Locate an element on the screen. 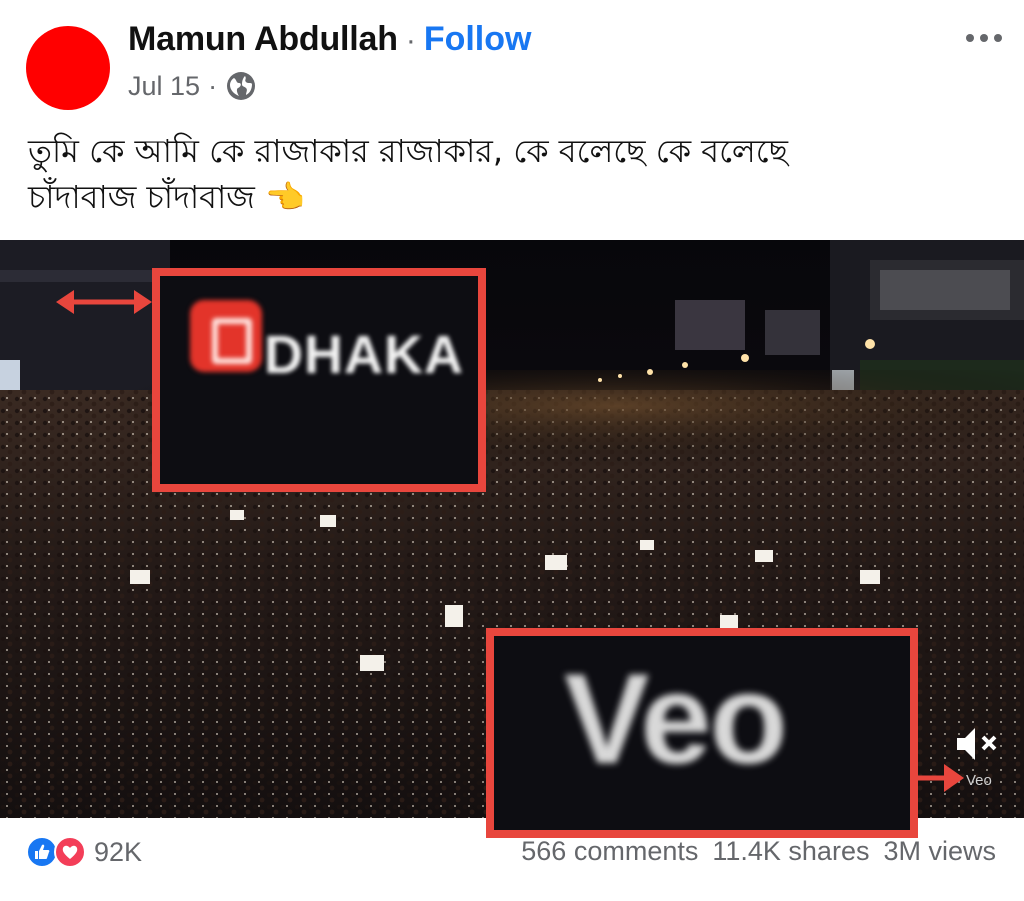 The height and width of the screenshot is (901, 1024). speaker-muted-icon is located at coordinates (979, 744).